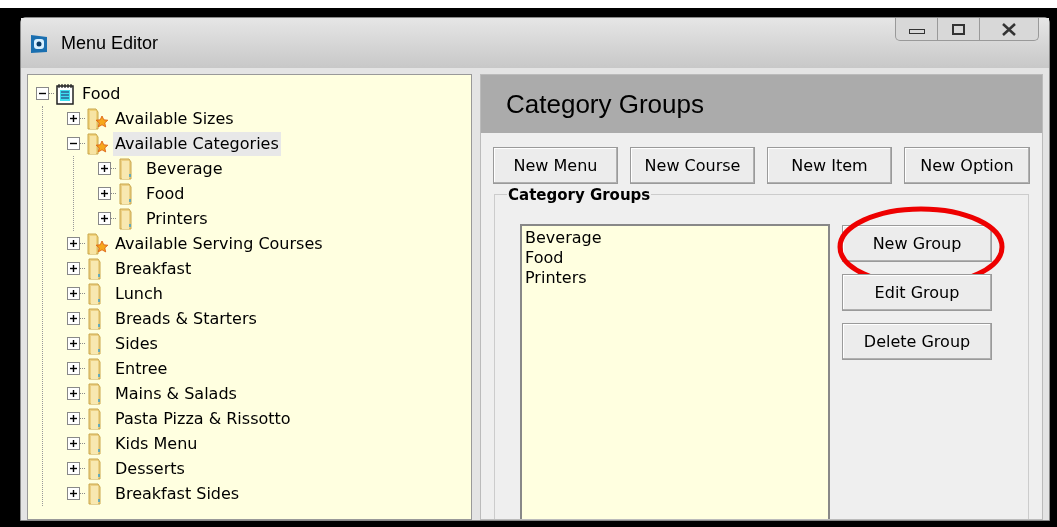  Describe the element at coordinates (177, 493) in the screenshot. I see `tree-item: Breakfast Sides` at that location.